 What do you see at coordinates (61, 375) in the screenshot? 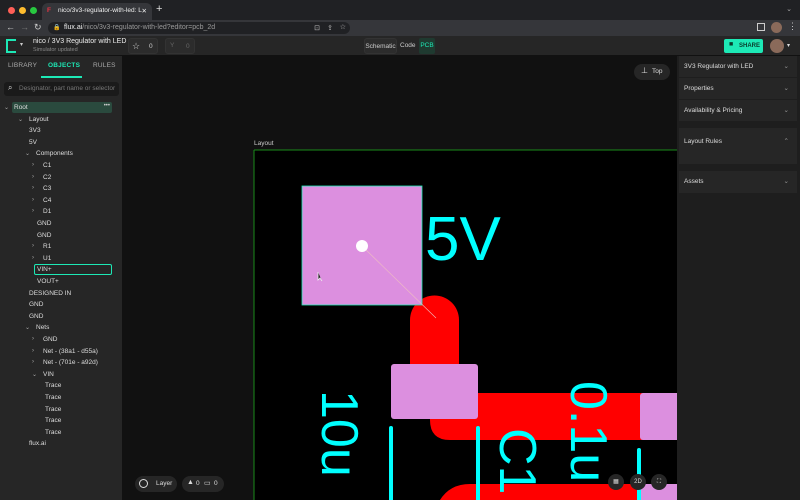
I see `tree-item: ⌄ VIN` at bounding box center [61, 375].